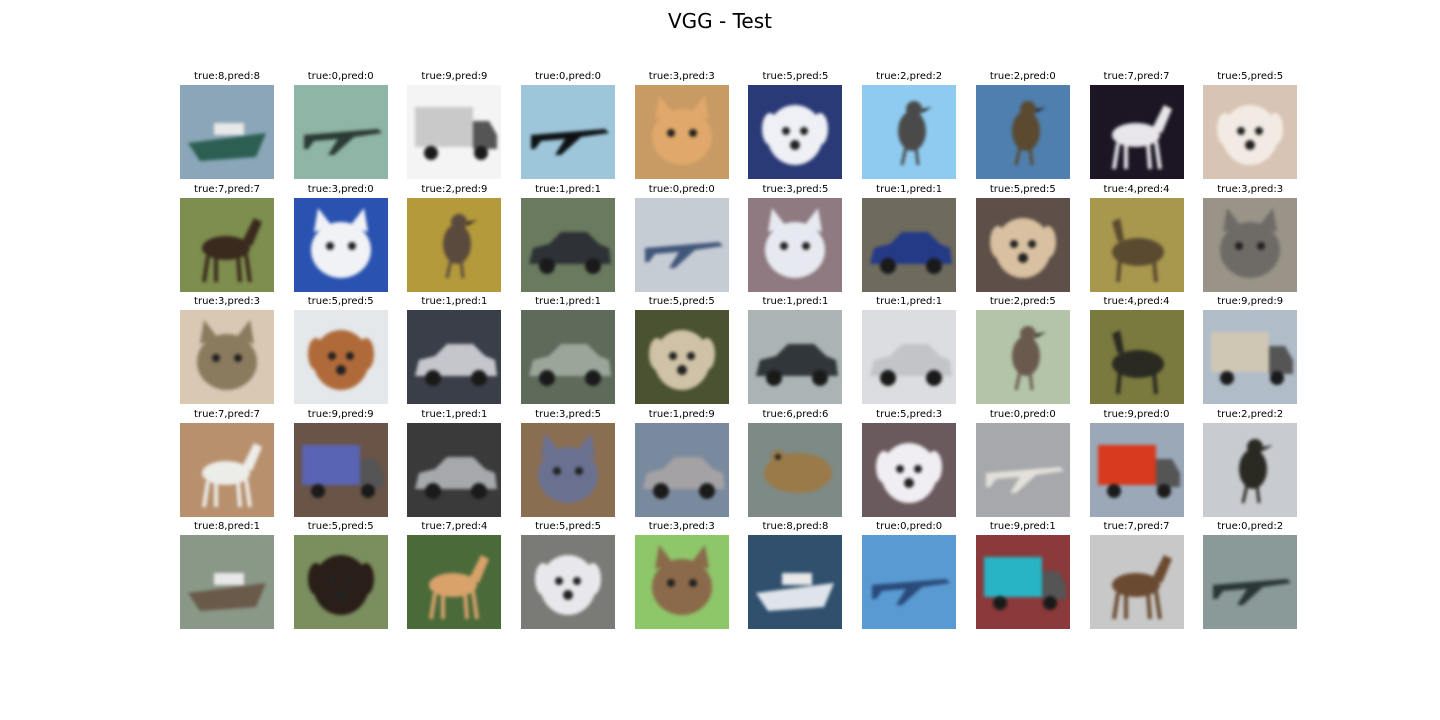  I want to click on sample-label: true:6,pred:6, so click(795, 414).